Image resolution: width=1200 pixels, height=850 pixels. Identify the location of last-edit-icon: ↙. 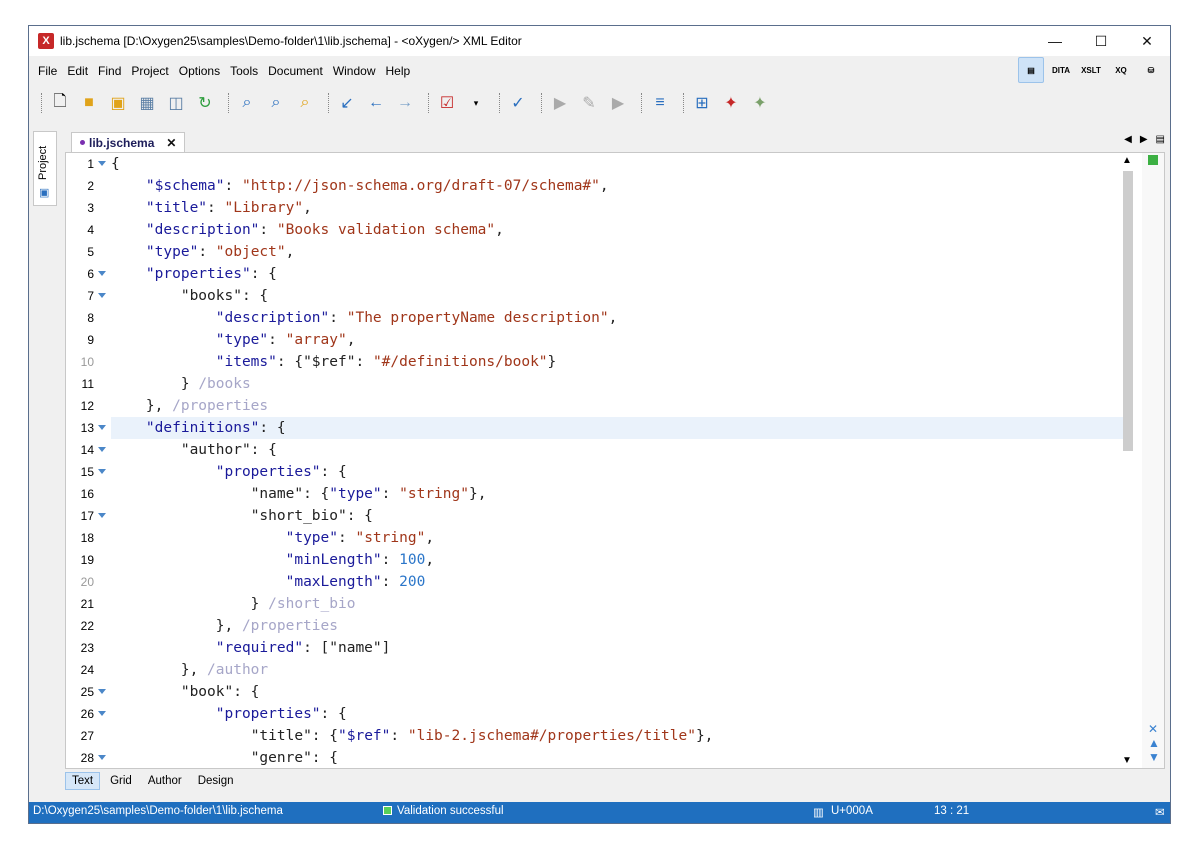
(347, 103).